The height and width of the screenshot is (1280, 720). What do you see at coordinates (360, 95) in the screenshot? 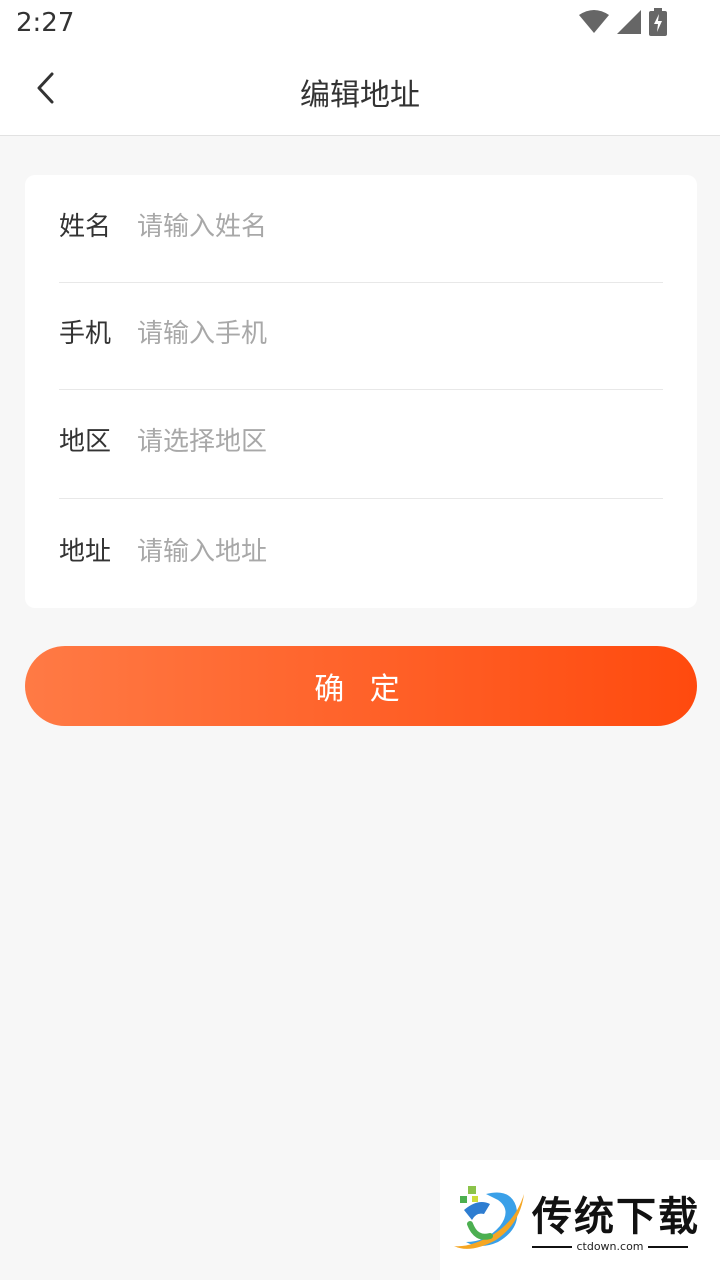
I see `page-title: 编辑地址` at bounding box center [360, 95].